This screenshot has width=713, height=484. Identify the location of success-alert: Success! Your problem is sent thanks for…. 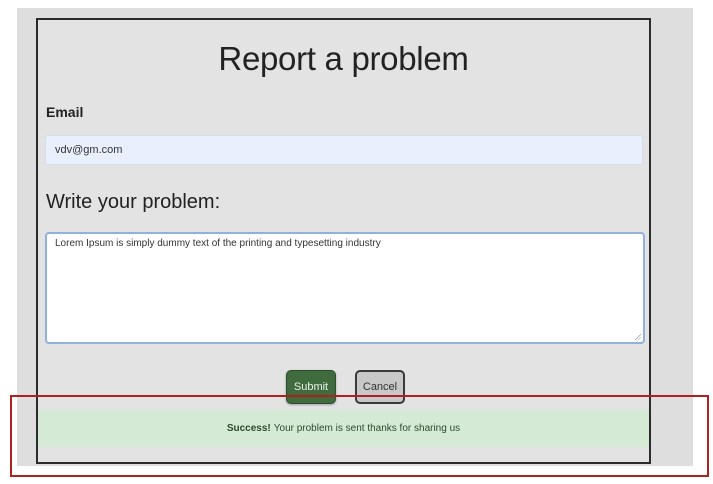
(343, 428).